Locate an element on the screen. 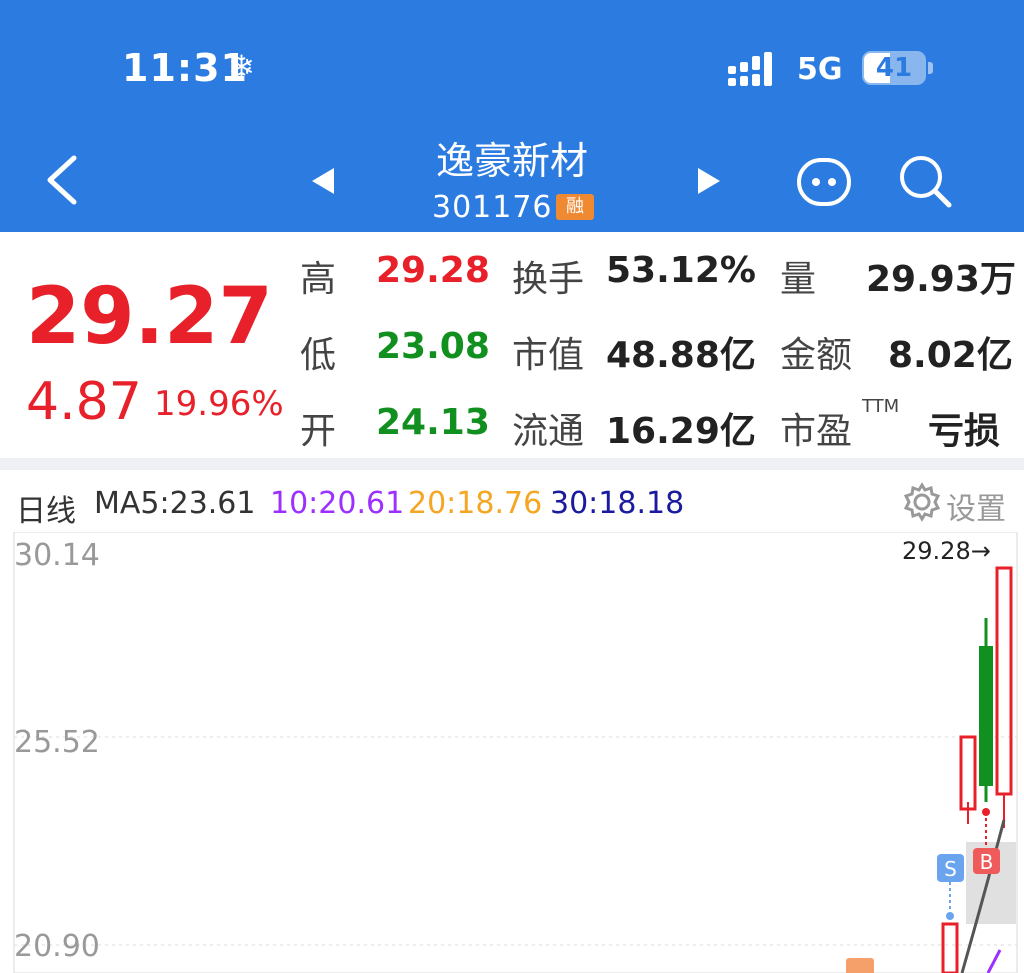  y-tick-label: 20.90 is located at coordinates (57, 946).